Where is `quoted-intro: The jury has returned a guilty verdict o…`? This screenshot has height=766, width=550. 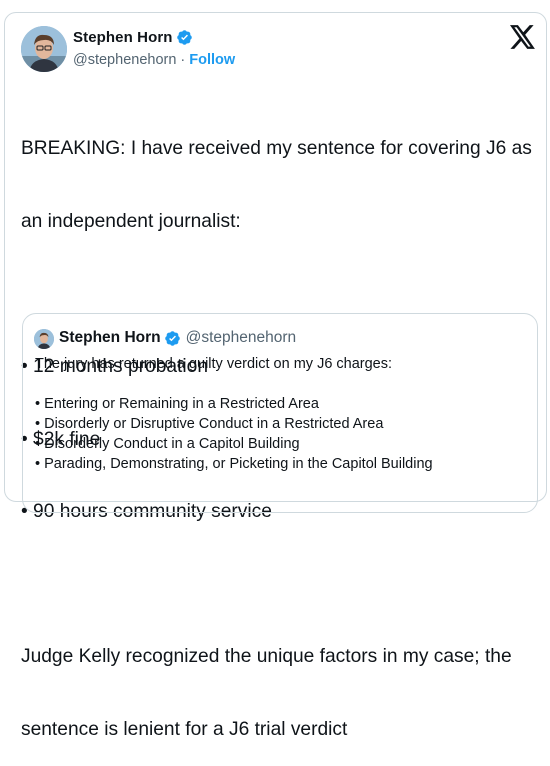 quoted-intro: The jury has returned a guilty verdict o… is located at coordinates (214, 364).